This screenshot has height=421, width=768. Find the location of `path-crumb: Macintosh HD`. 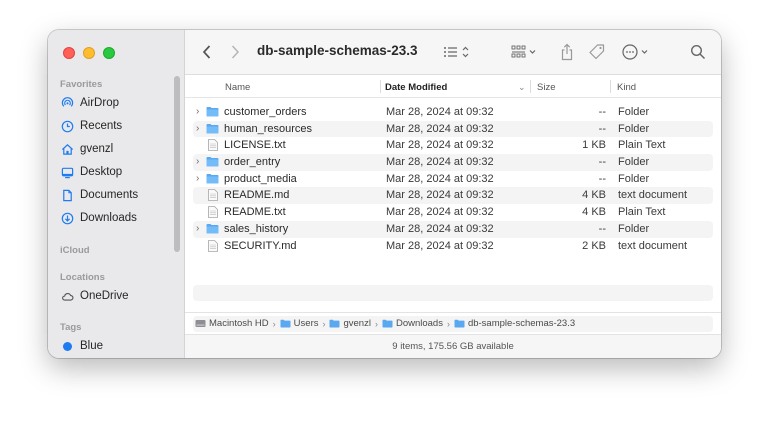

path-crumb: Macintosh HD is located at coordinates (232, 323).